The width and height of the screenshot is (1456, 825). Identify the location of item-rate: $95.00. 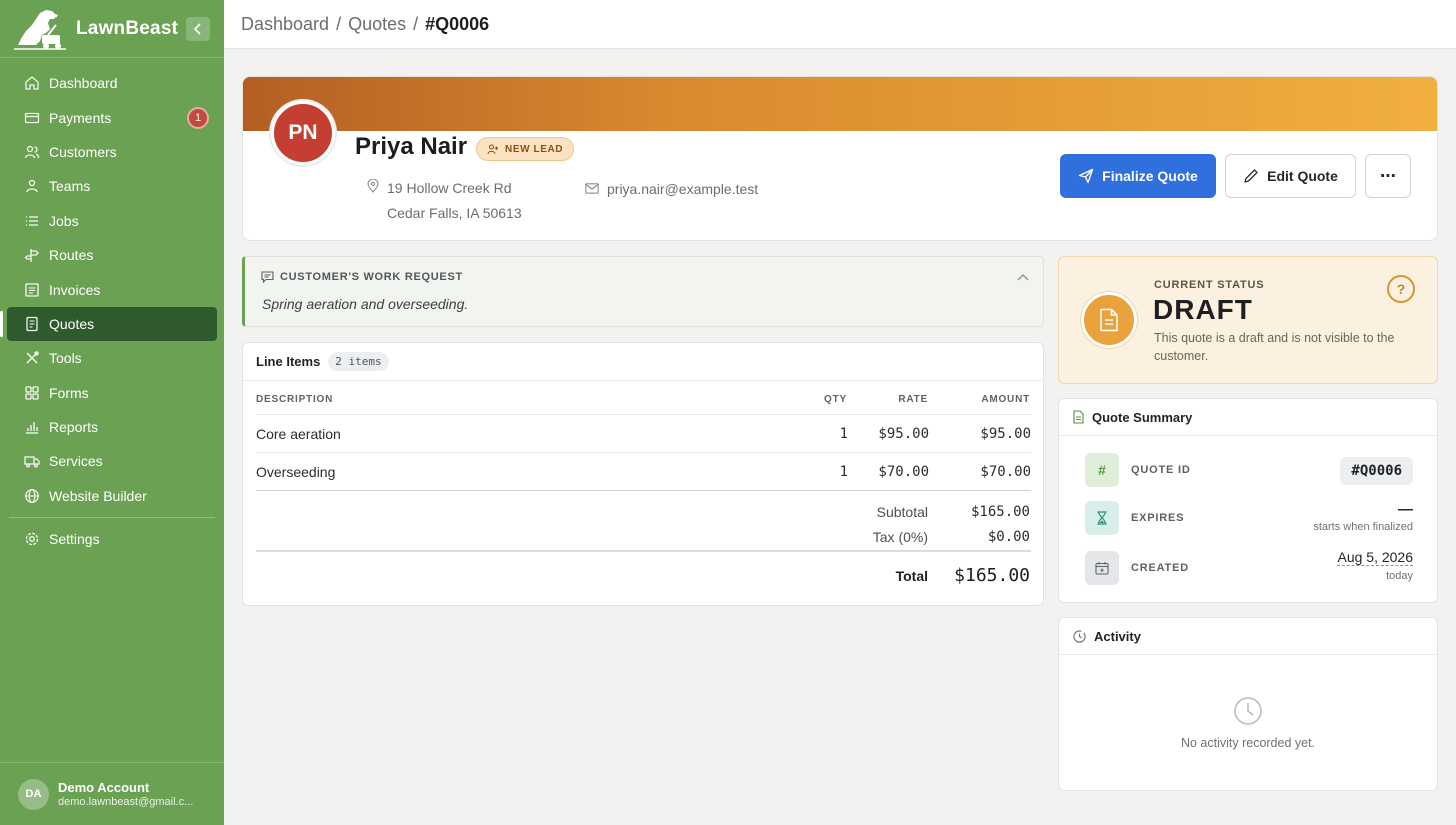
(903, 434).